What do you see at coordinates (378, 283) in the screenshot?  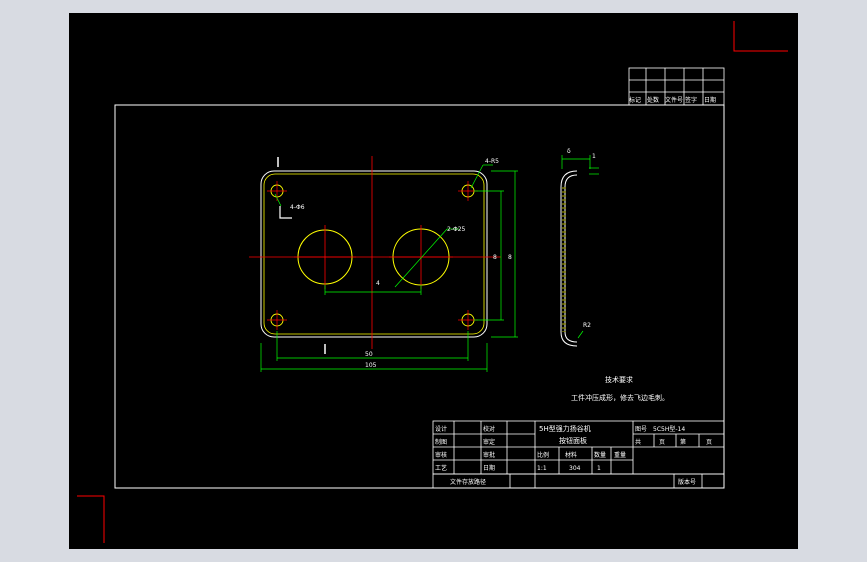 I see `dim-hole-spacing: 4` at bounding box center [378, 283].